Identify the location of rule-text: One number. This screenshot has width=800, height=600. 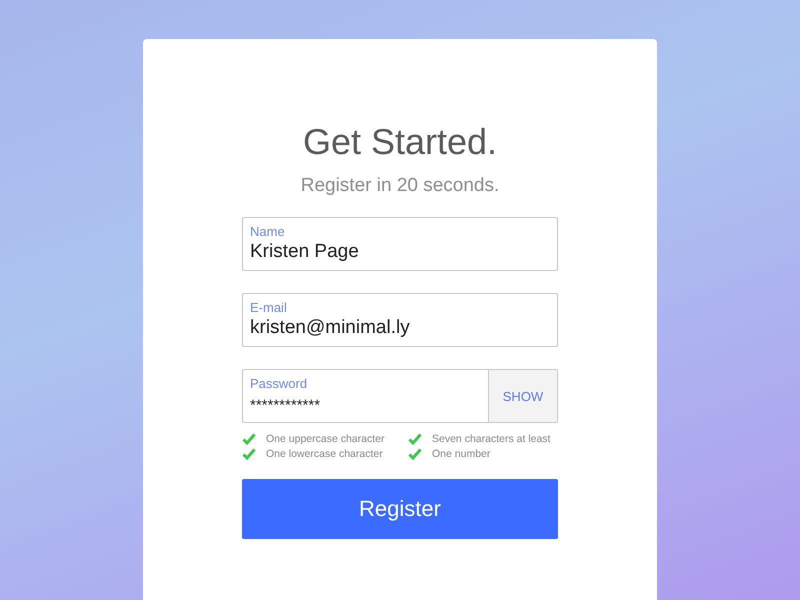
(461, 454).